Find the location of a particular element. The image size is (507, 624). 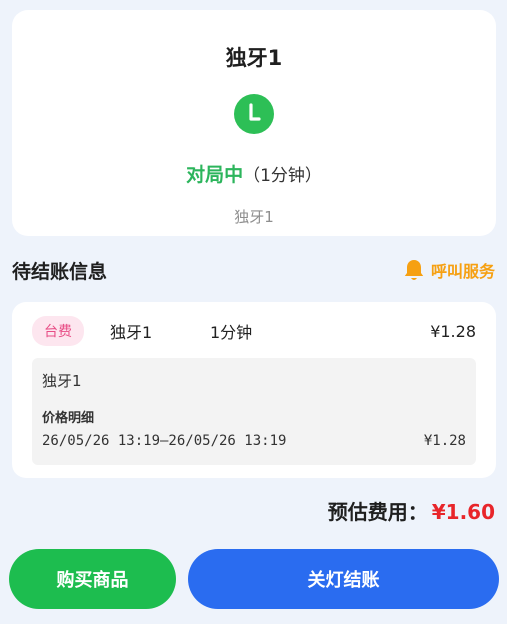

checkout-button: 关灯结账 is located at coordinates (343, 579).